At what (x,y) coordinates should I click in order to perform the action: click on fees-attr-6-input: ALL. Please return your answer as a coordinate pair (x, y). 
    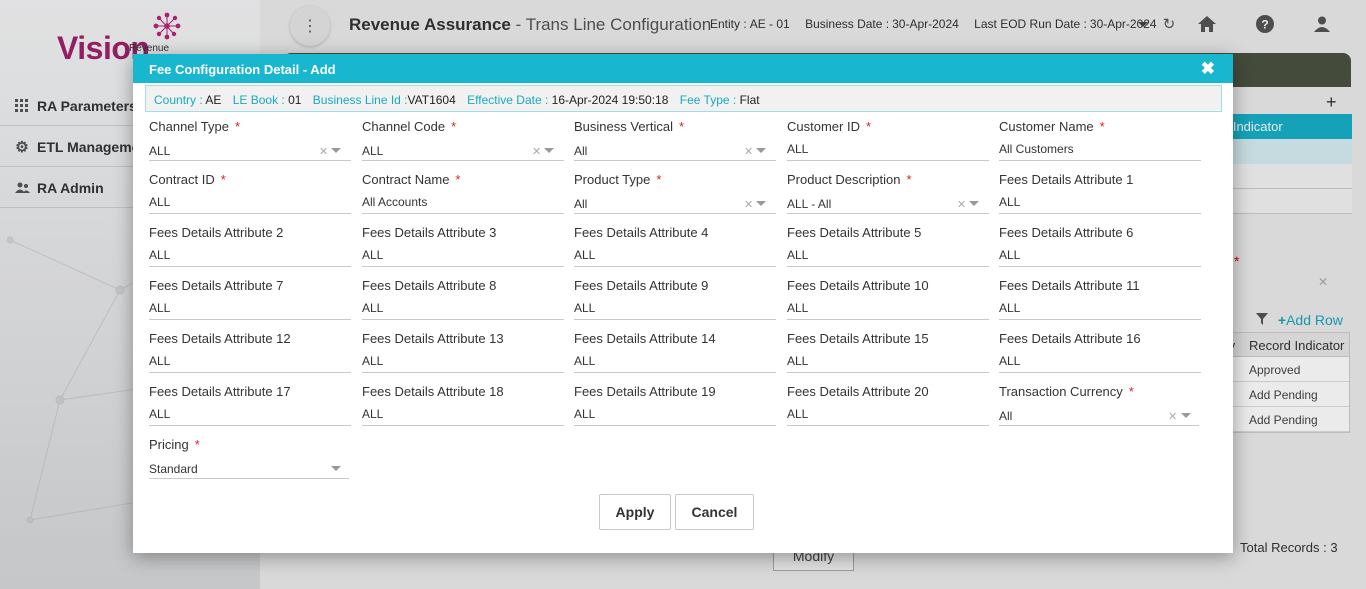
    Looking at the image, I should click on (1100, 255).